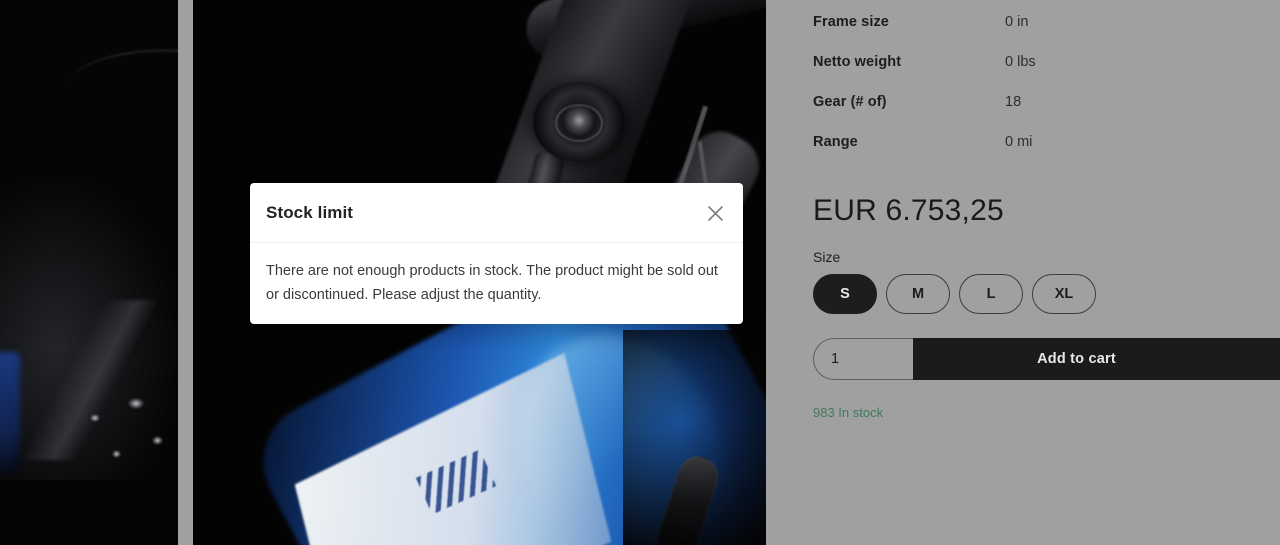 The image size is (1280, 545). What do you see at coordinates (835, 142) in the screenshot?
I see `spec-label: Range` at bounding box center [835, 142].